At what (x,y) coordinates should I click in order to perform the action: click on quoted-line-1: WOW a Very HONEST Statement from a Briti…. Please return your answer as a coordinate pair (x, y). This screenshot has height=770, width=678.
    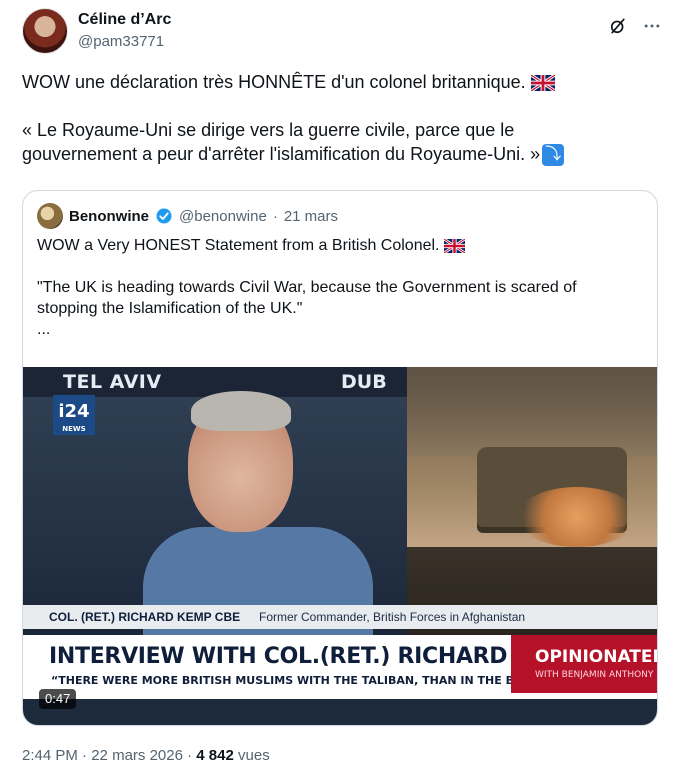
    Looking at the image, I should click on (238, 245).